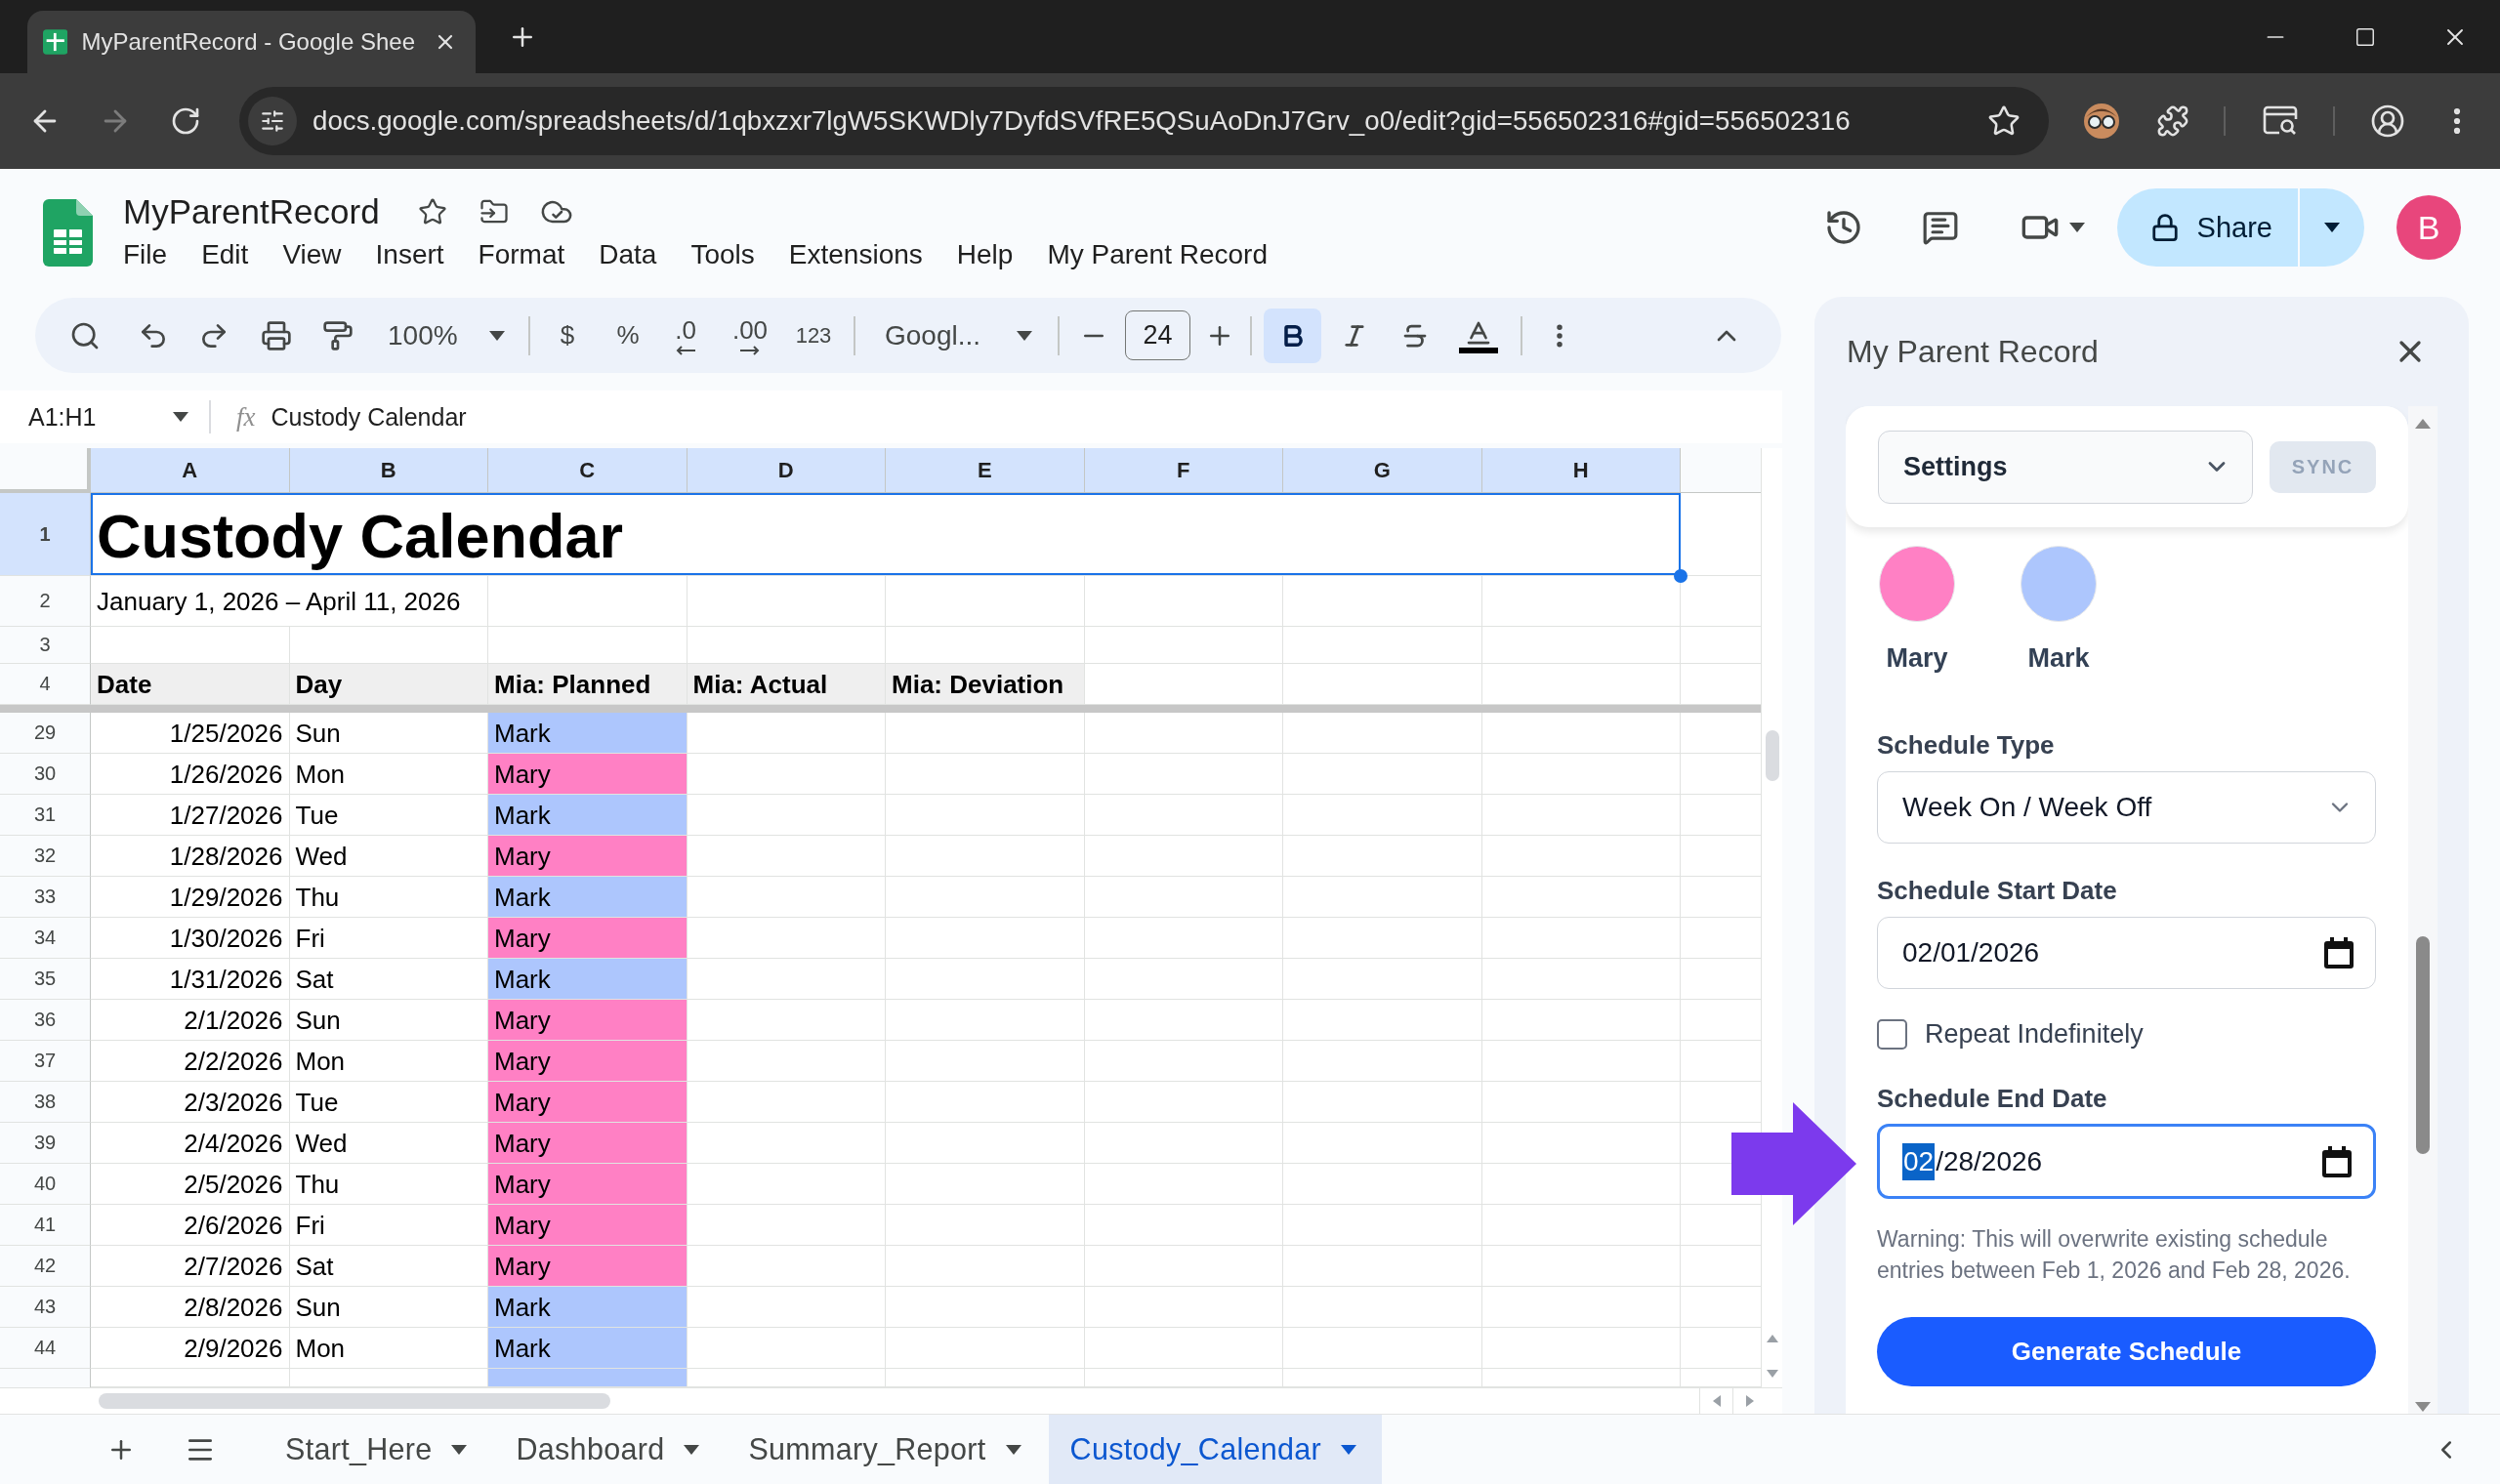  Describe the element at coordinates (2172, 121) in the screenshot. I see `puzzle-icon` at that location.